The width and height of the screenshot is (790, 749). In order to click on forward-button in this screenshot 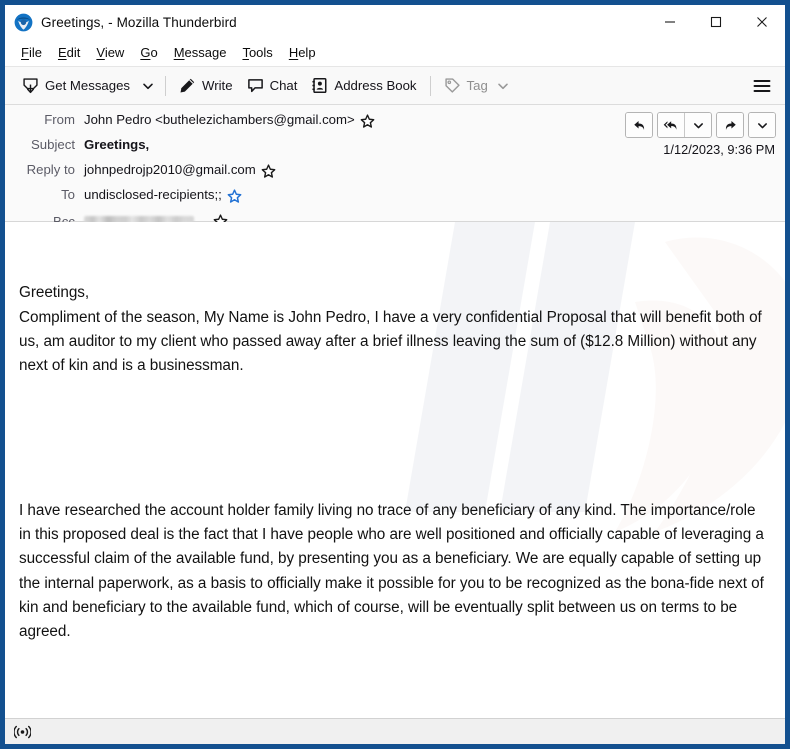, I will do `click(730, 125)`.